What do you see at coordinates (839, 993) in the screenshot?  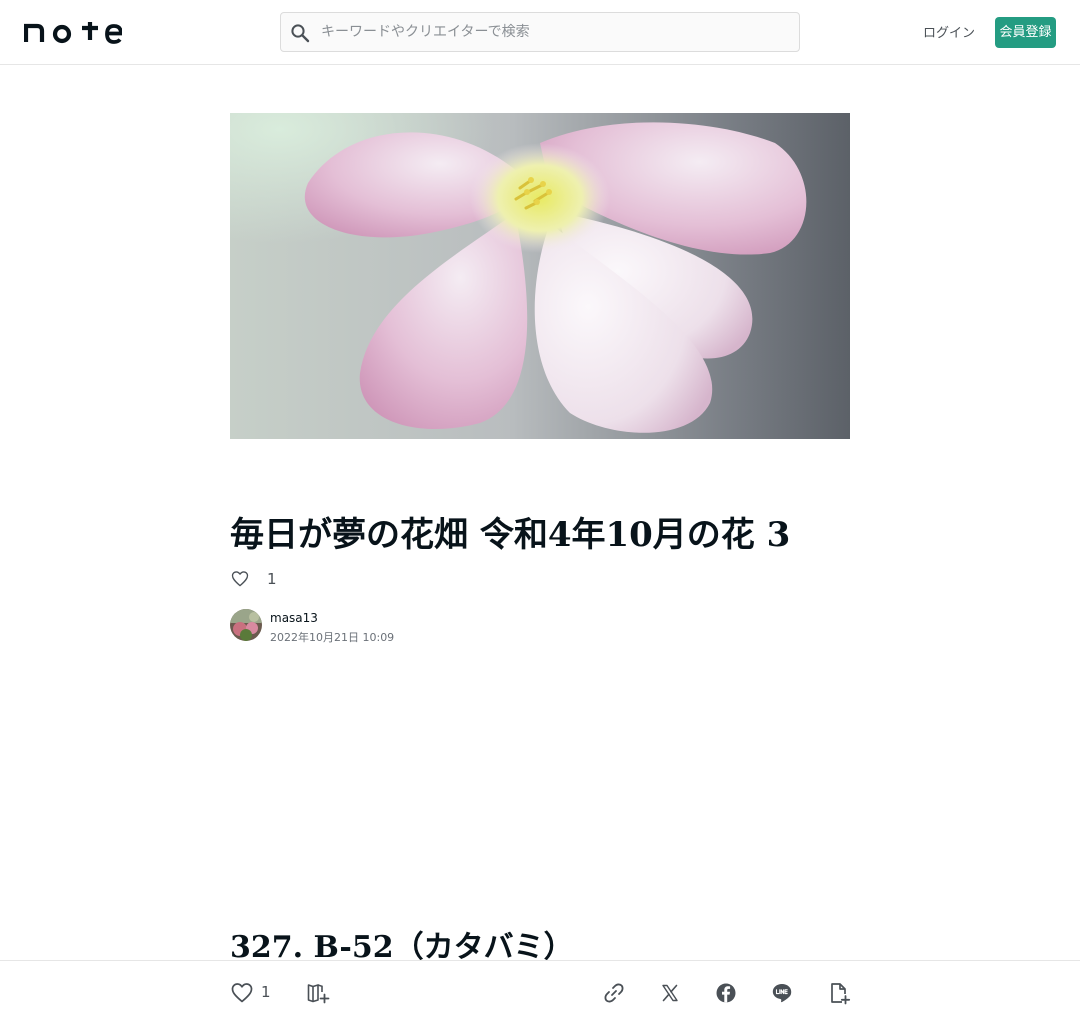 I see `note-embed-icon` at bounding box center [839, 993].